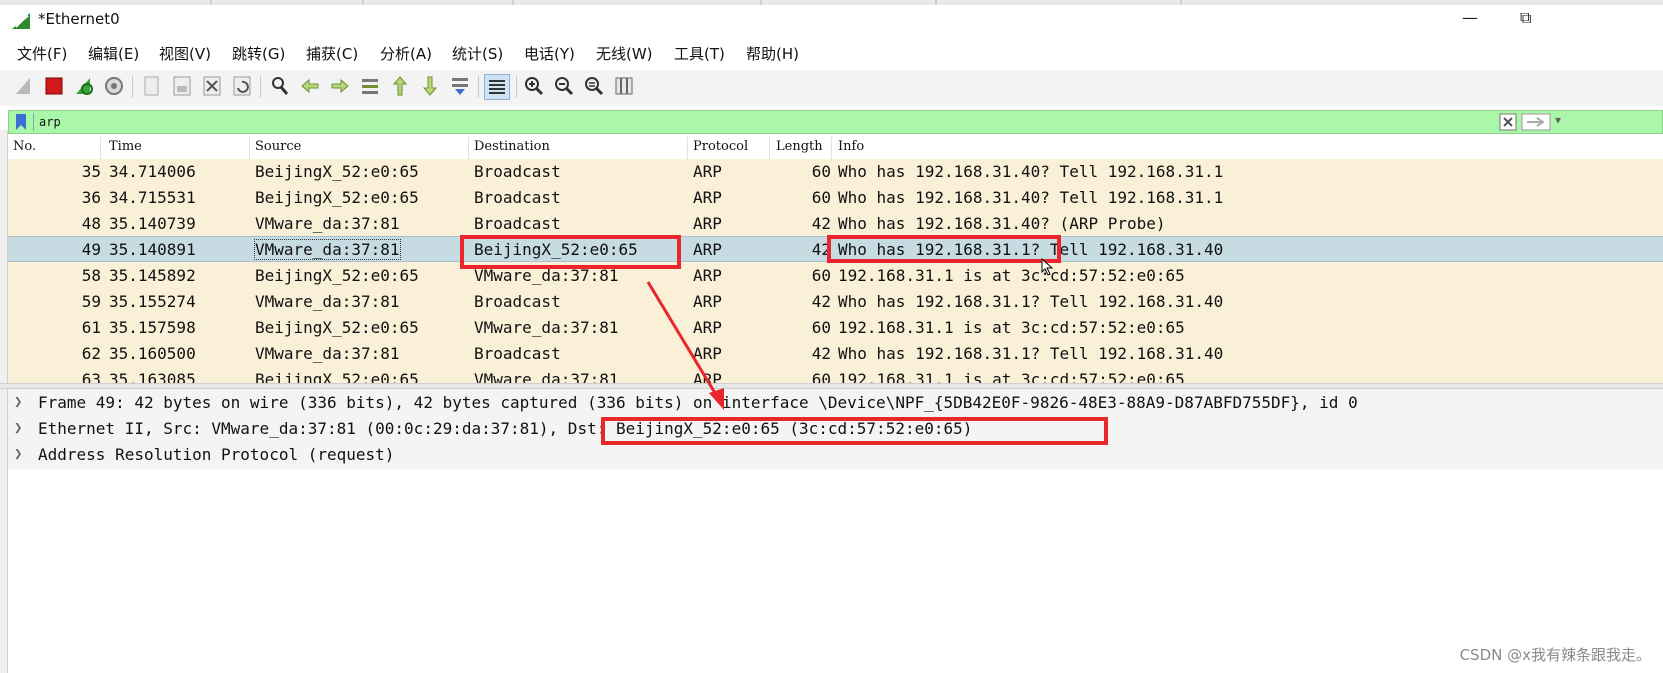 The image size is (1663, 673). I want to click on colorize-icon, so click(497, 87).